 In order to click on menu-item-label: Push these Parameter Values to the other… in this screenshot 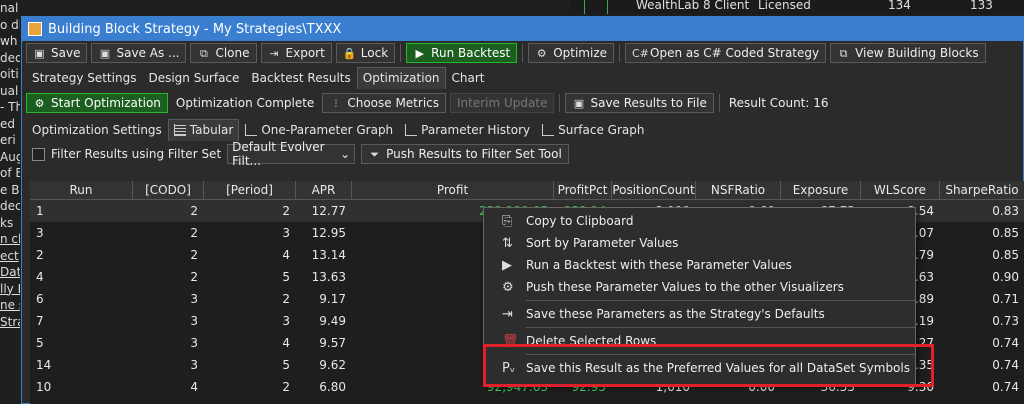, I will do `click(685, 287)`.